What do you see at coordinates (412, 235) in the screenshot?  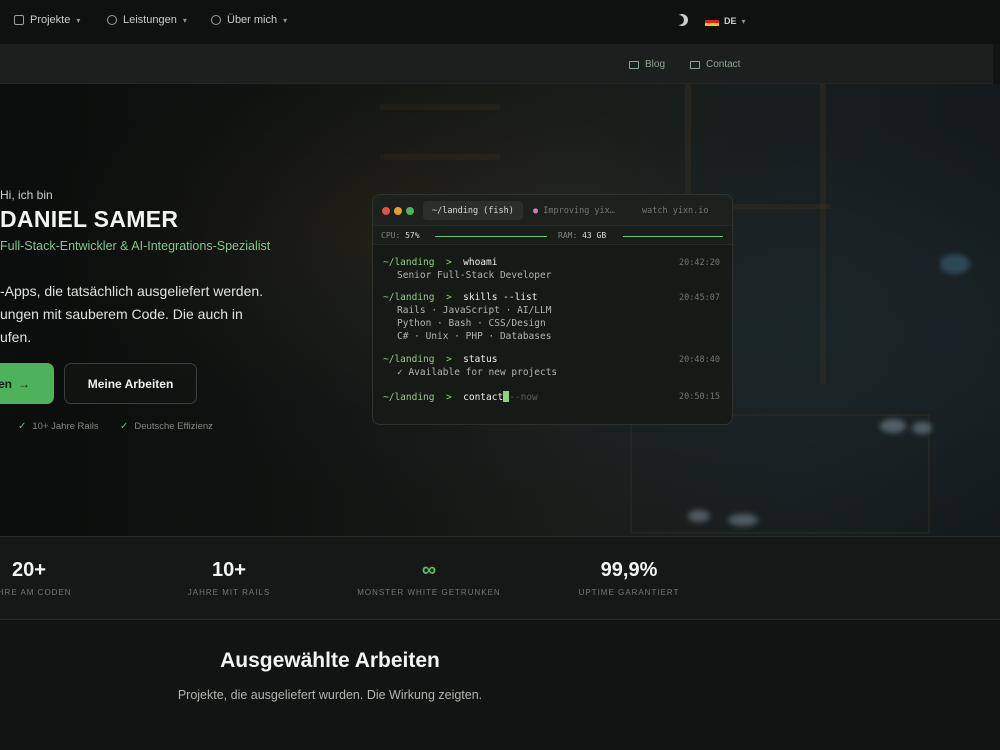 I see `cpu-value: 57%` at bounding box center [412, 235].